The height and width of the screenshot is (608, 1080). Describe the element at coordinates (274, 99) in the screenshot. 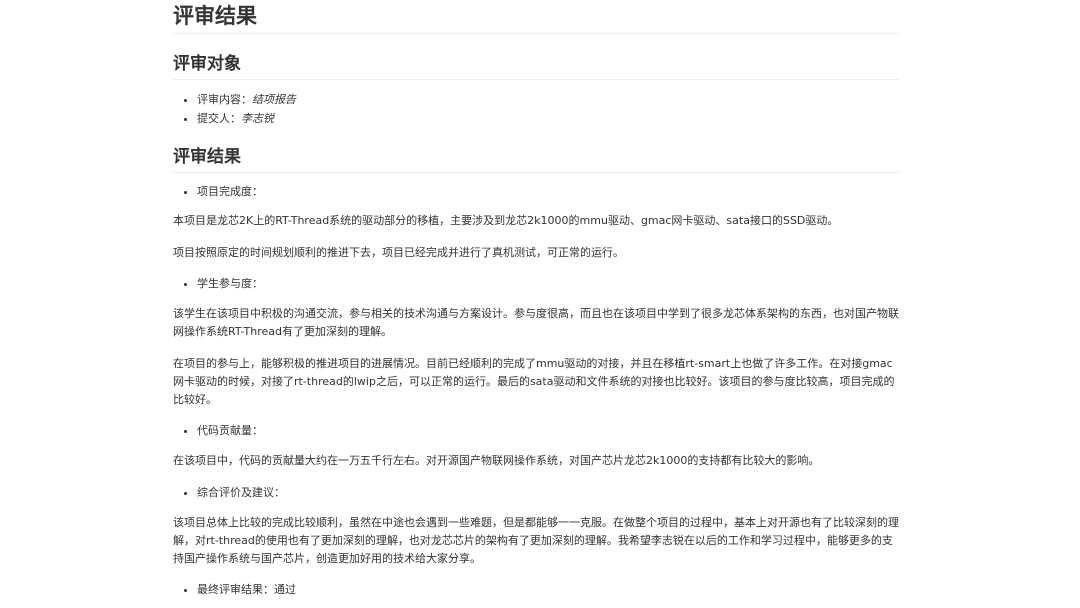

I see `review-content-value: 结项报告` at that location.